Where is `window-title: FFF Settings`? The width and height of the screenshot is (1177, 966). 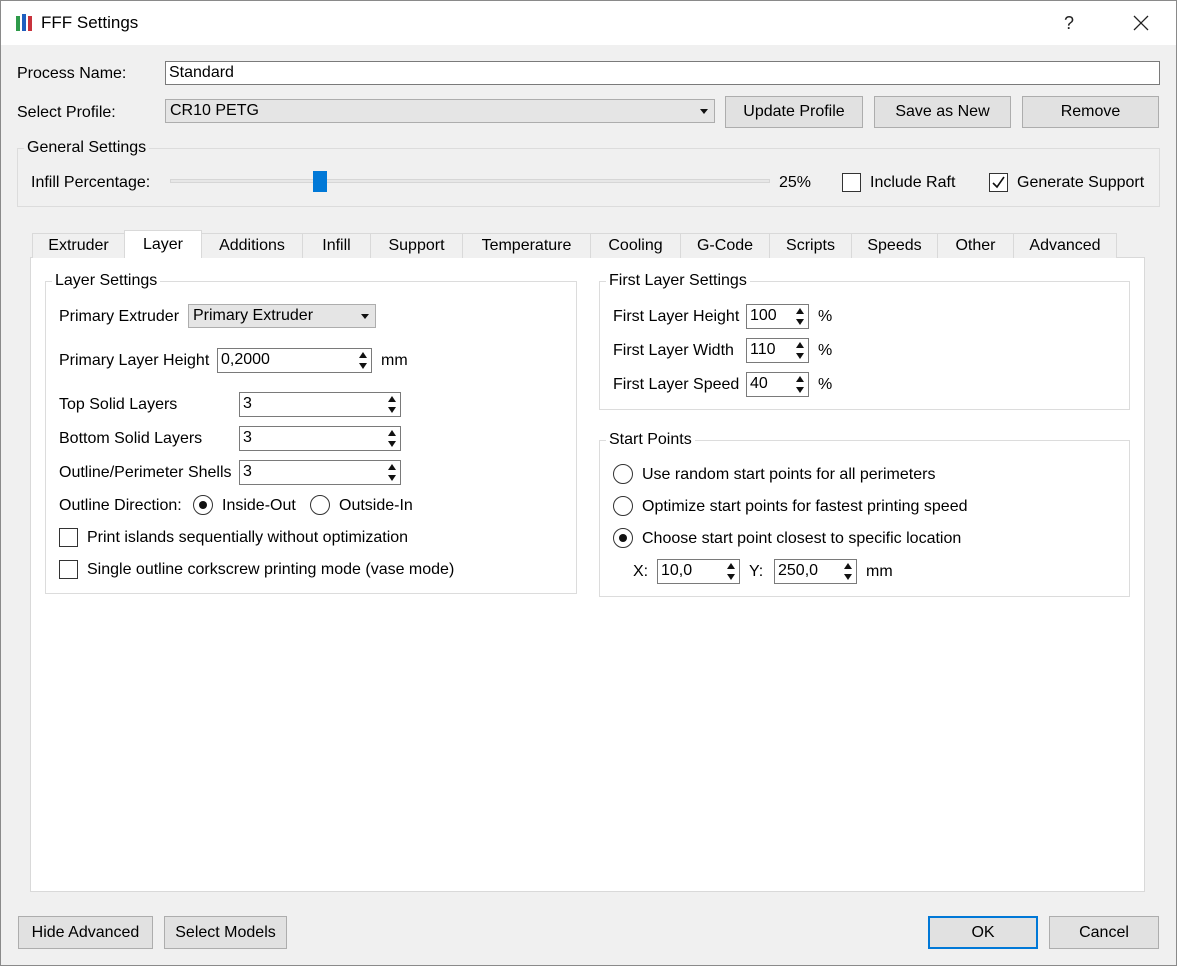
window-title: FFF Settings is located at coordinates (90, 22).